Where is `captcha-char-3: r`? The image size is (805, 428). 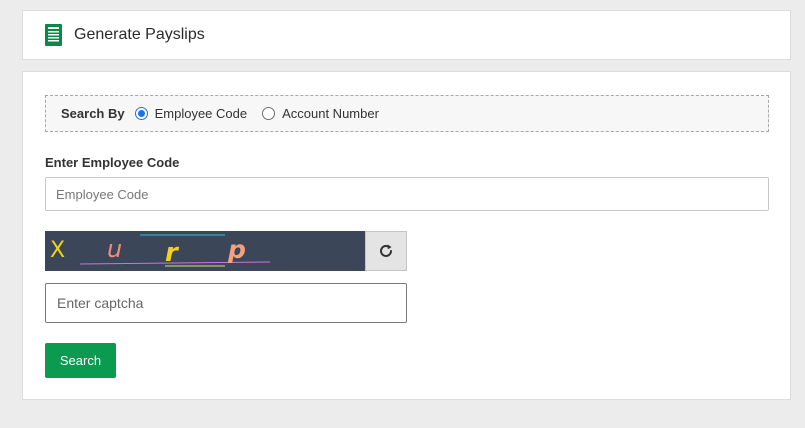 captcha-char-3: r is located at coordinates (172, 253).